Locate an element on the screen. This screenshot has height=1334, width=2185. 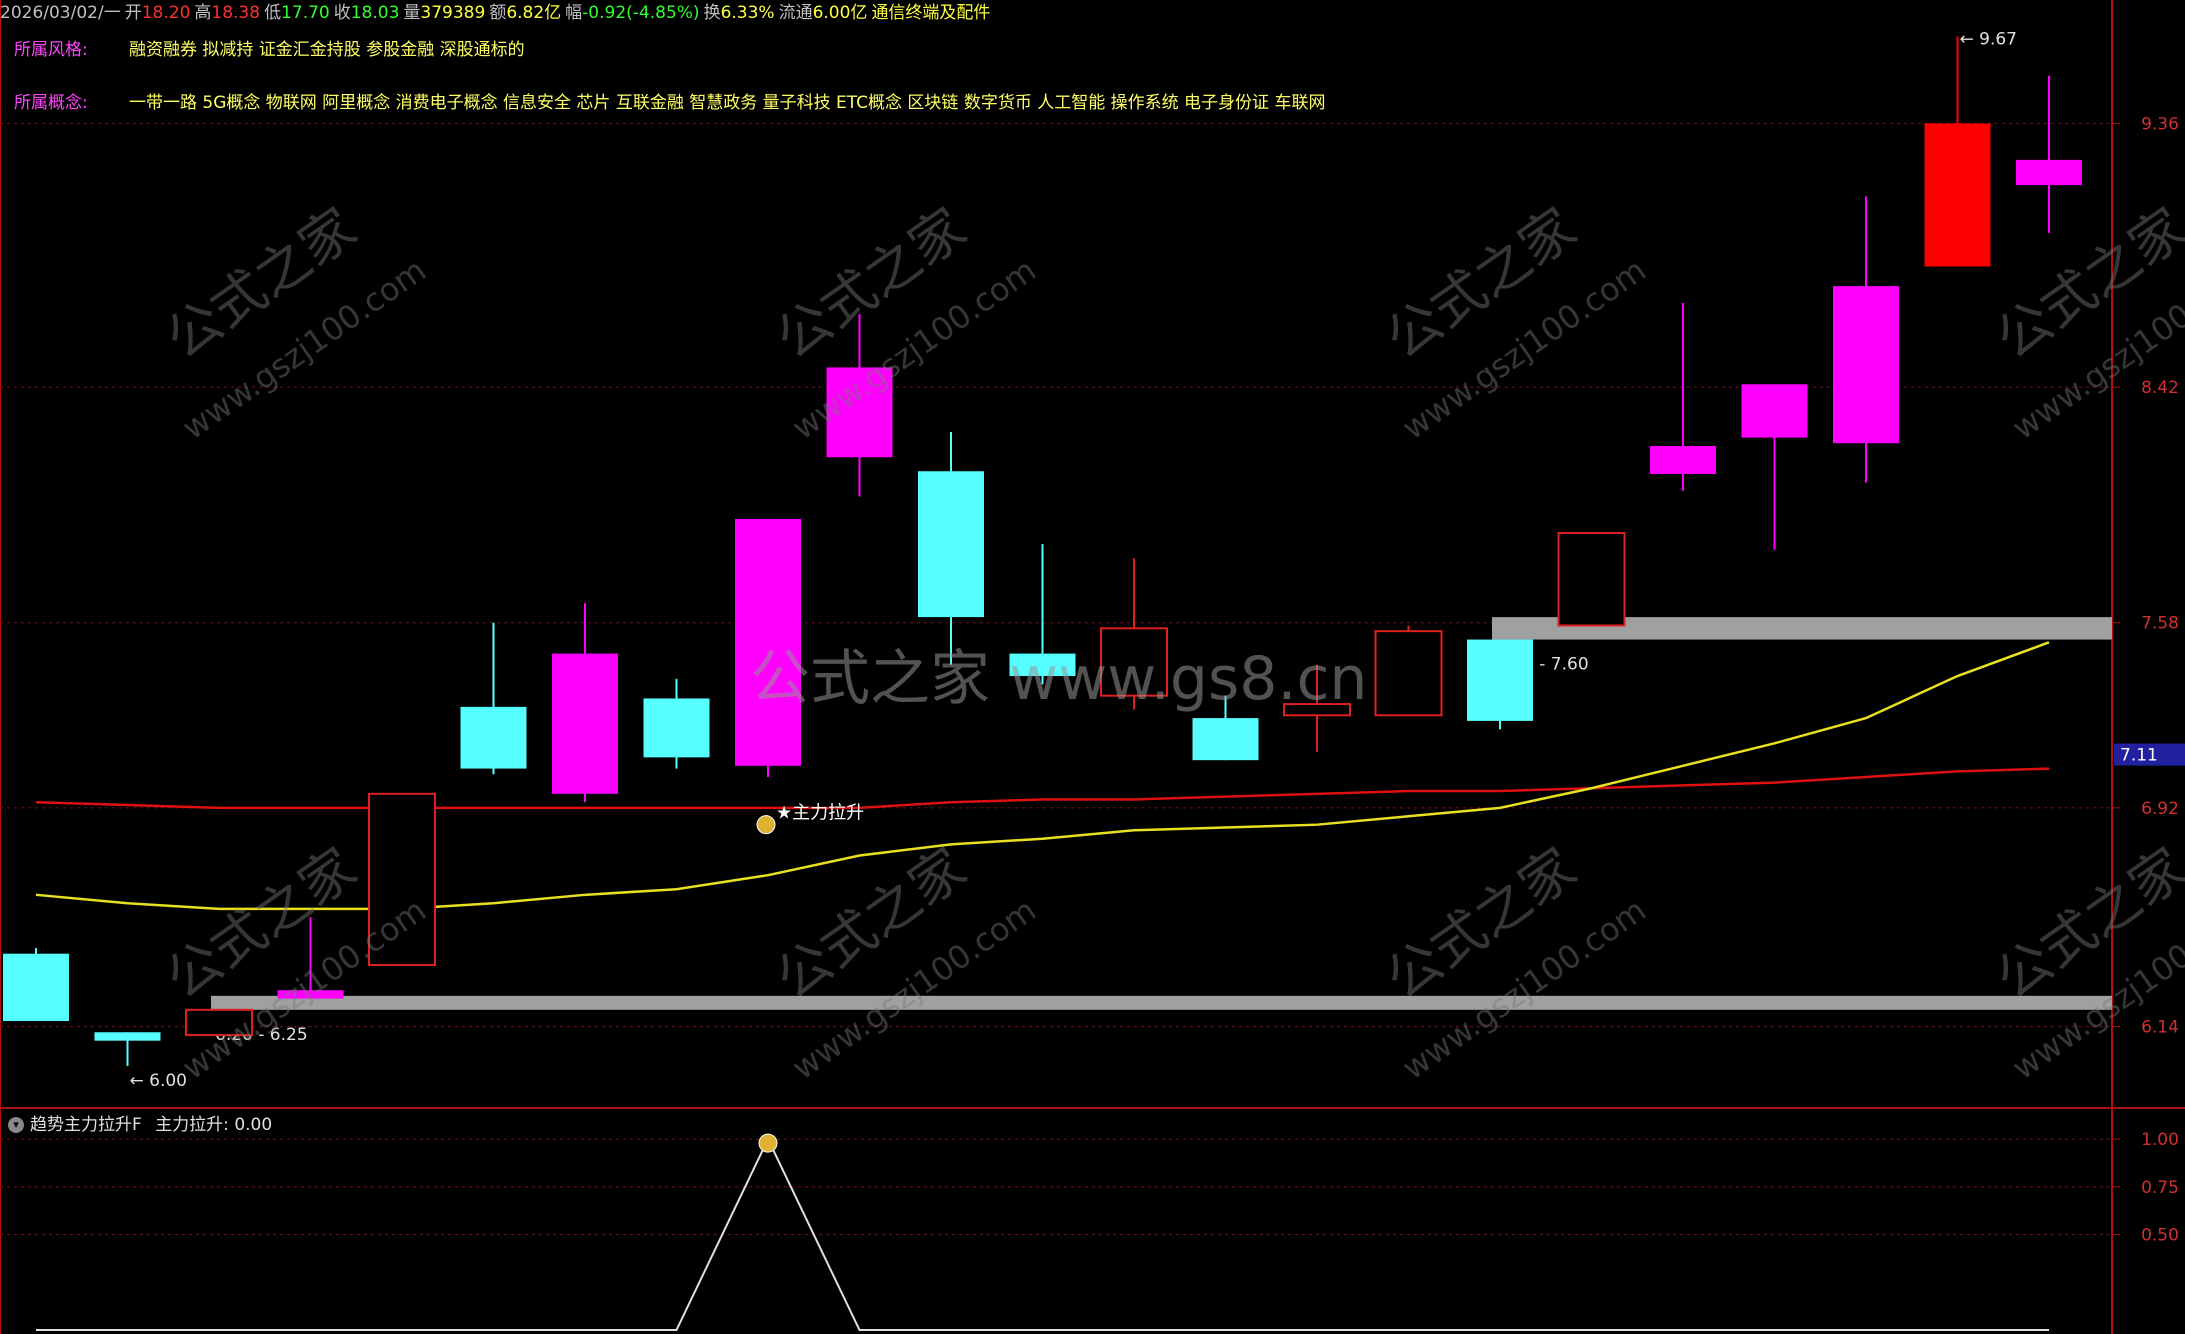
quote-date: 2026/03/02/一 is located at coordinates (60, 13).